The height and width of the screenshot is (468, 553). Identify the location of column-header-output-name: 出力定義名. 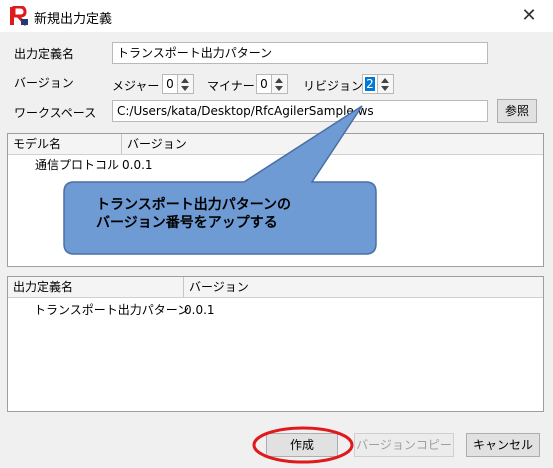
(96, 287).